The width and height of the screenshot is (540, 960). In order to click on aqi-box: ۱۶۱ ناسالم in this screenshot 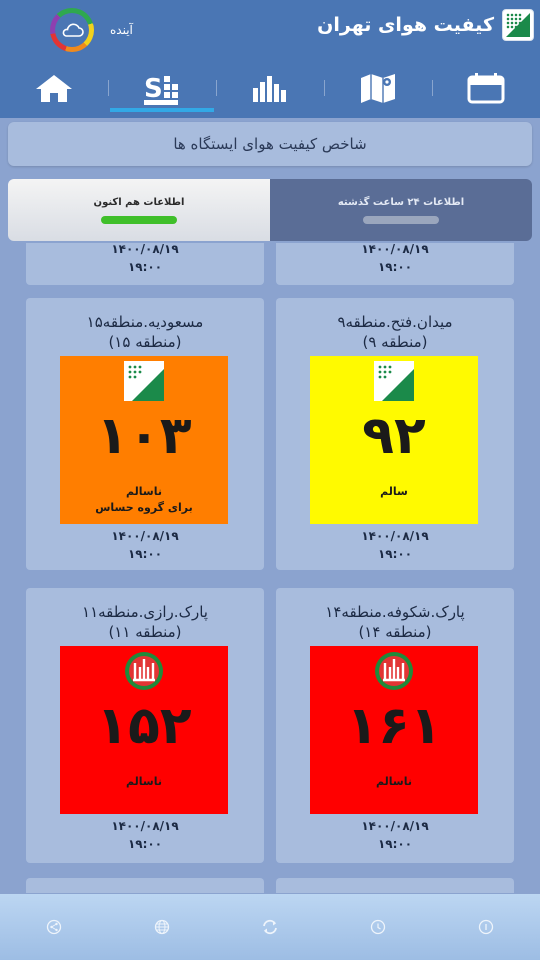, I will do `click(394, 730)`.